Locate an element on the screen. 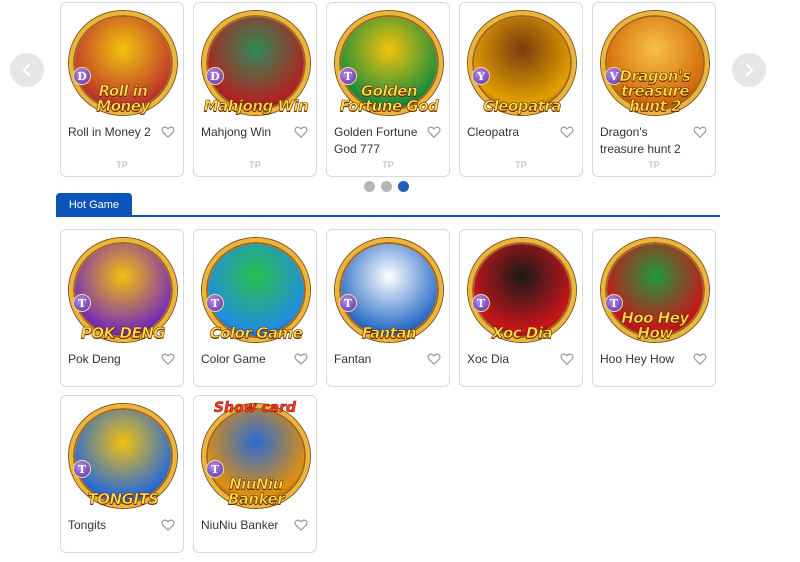  game-thumbnail: T POK DENG is located at coordinates (123, 290).